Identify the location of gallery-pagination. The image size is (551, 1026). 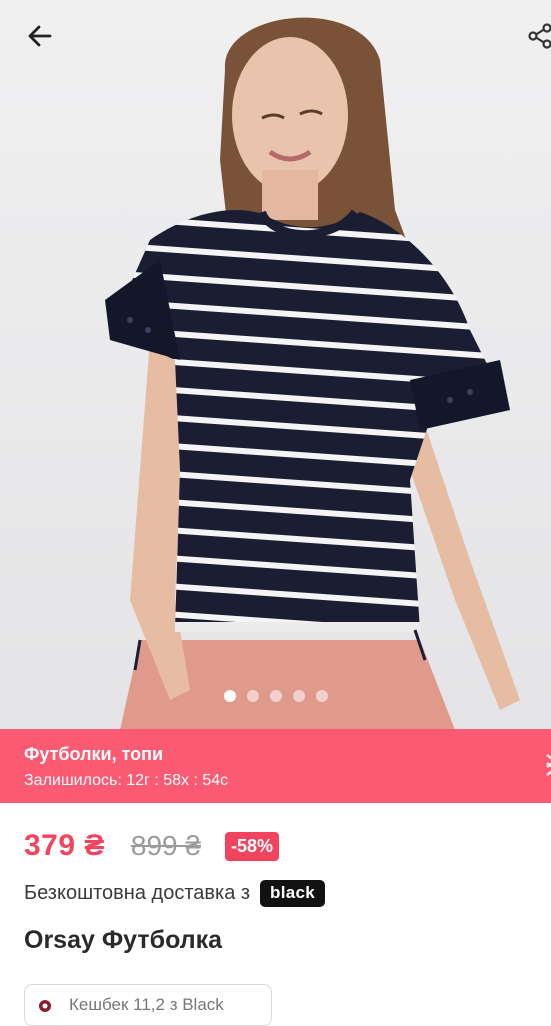
(275, 696).